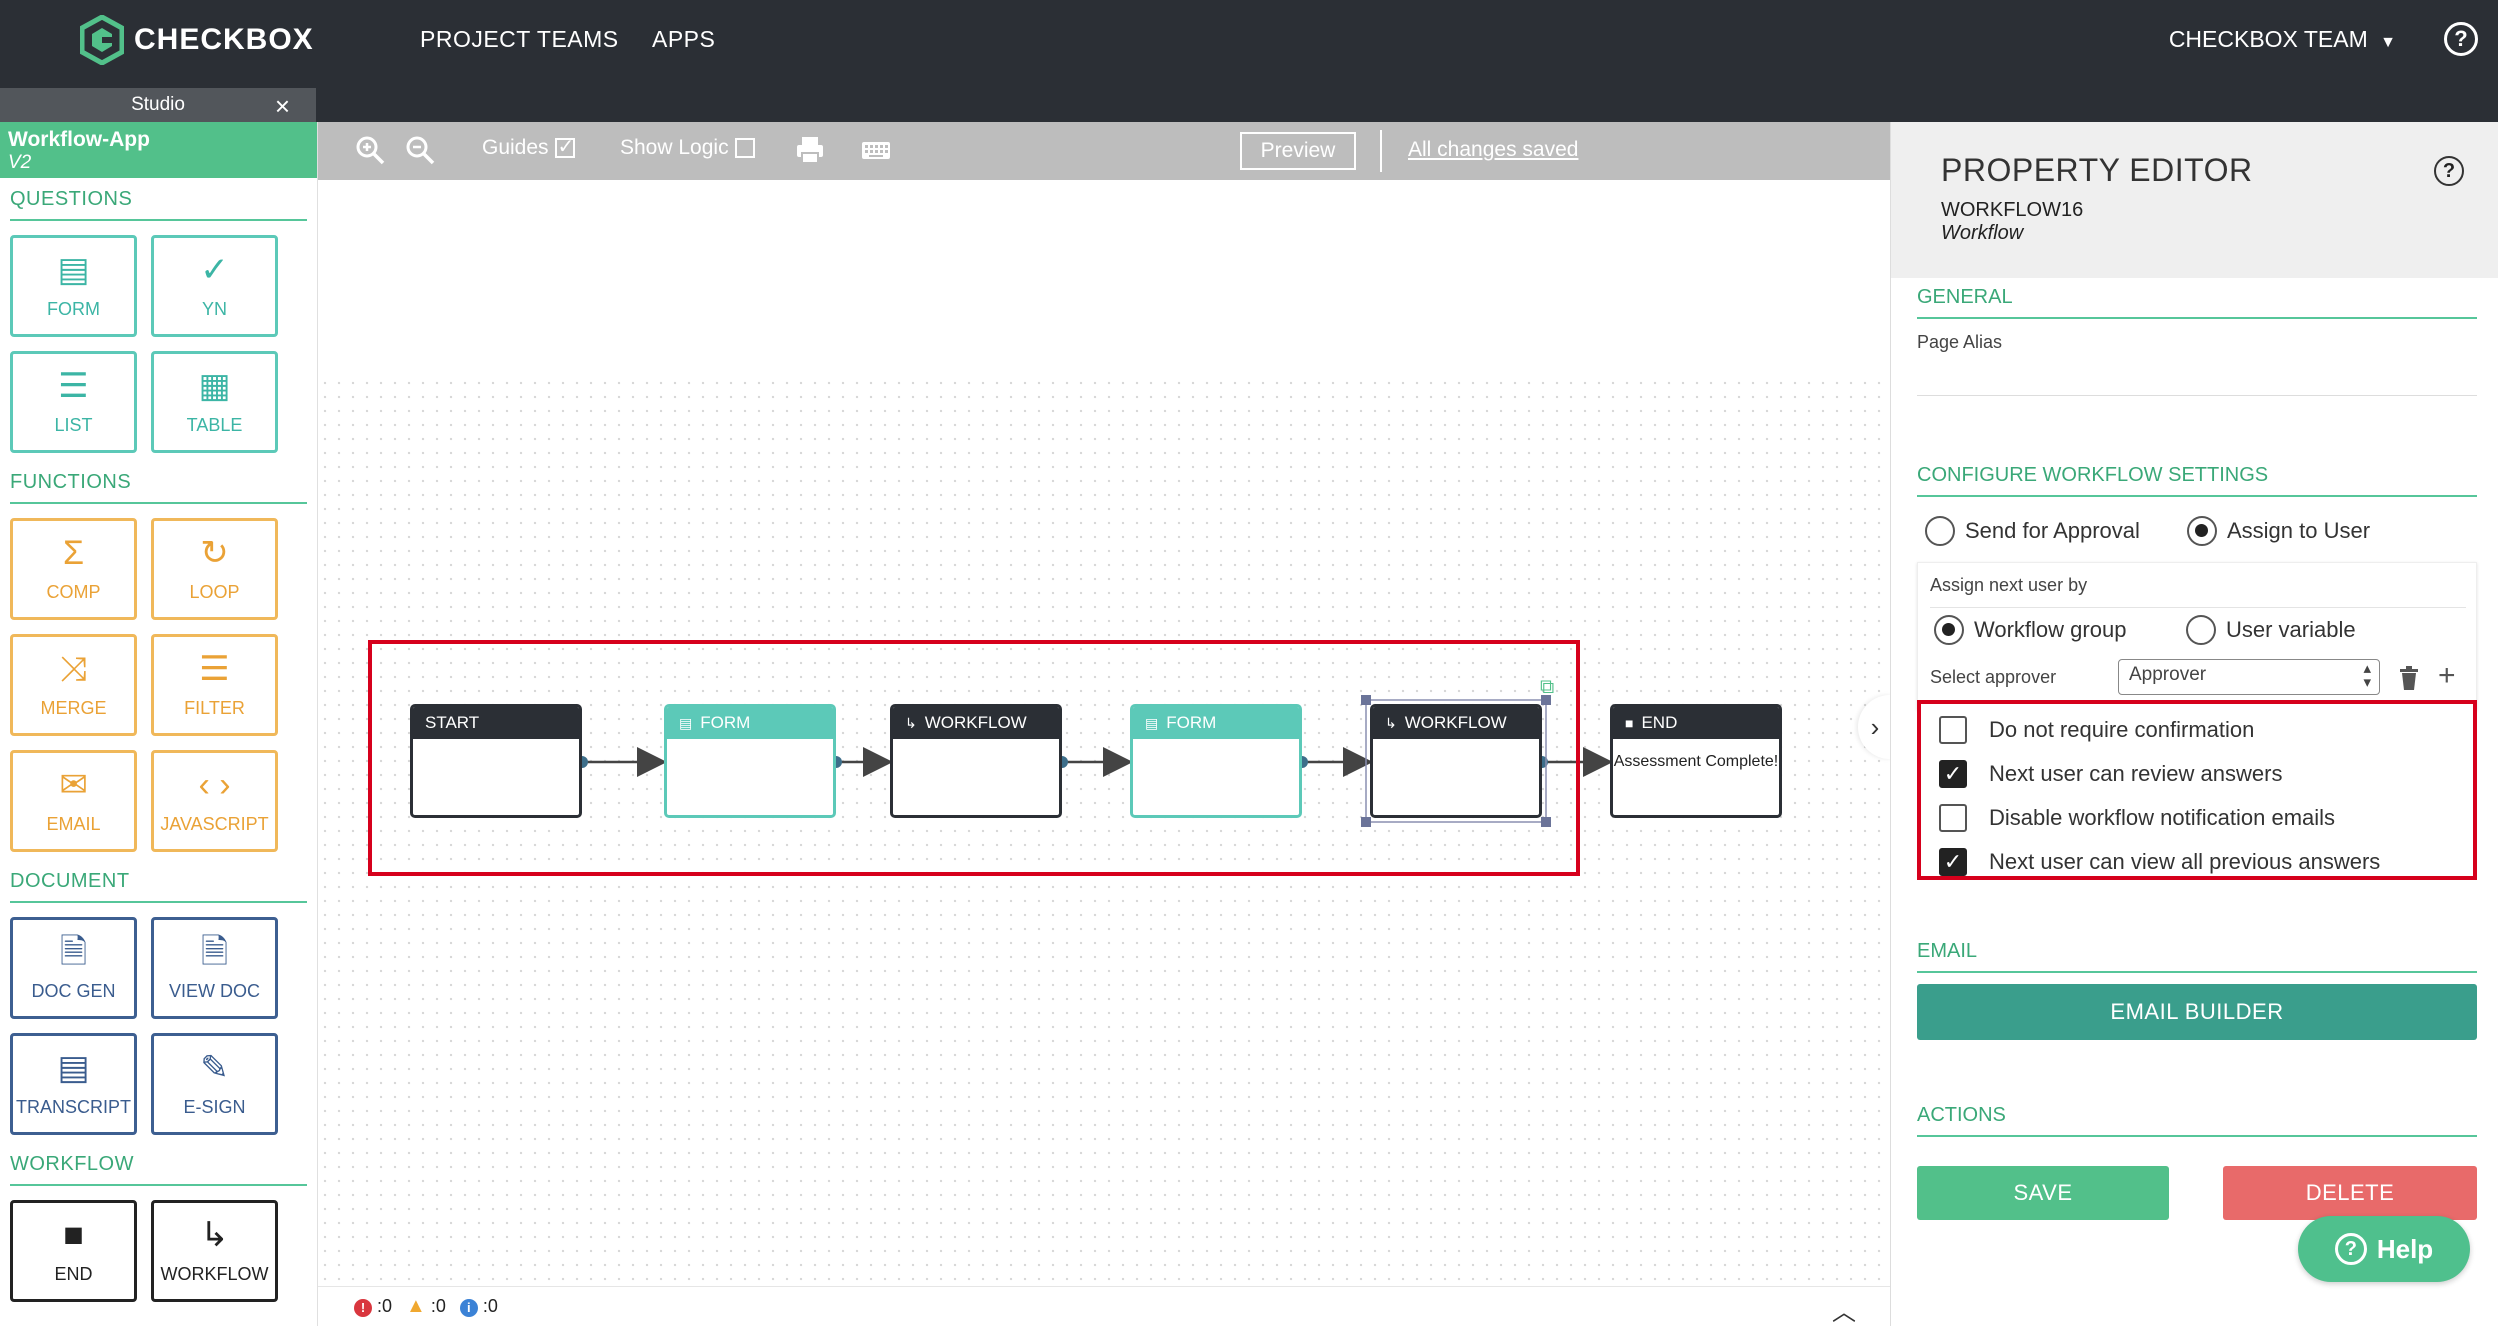  What do you see at coordinates (20, 162) in the screenshot?
I see `app-version: V2` at bounding box center [20, 162].